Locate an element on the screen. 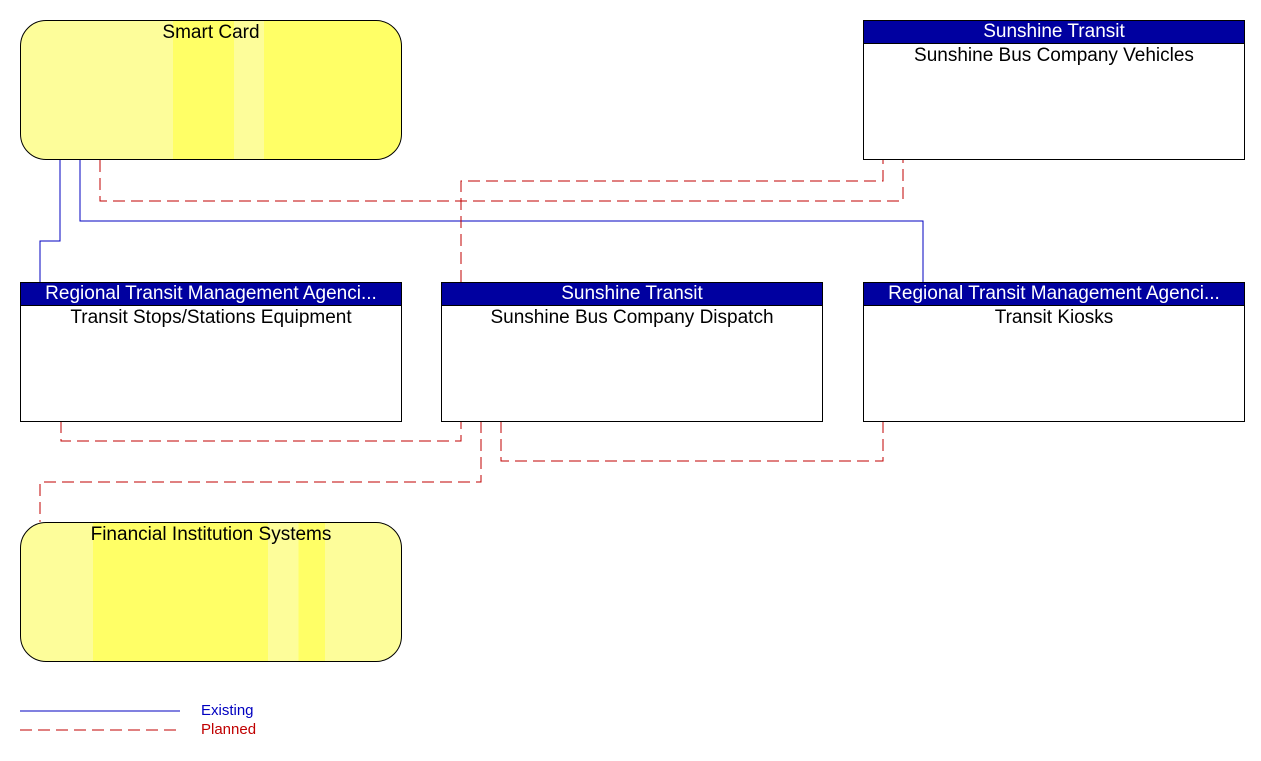  flow-smartcard-kiosks is located at coordinates (501, 221).